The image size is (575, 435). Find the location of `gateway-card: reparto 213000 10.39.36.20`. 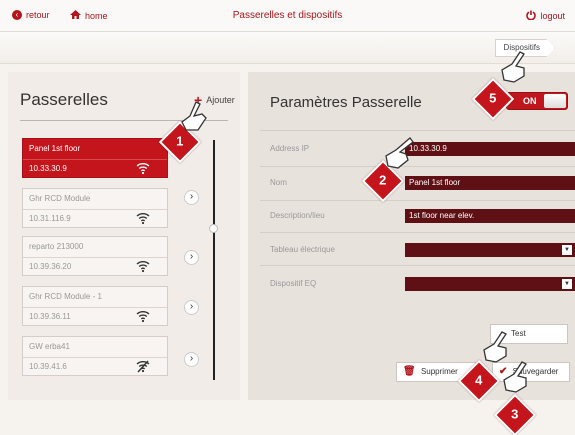

gateway-card: reparto 213000 10.39.36.20 is located at coordinates (95, 256).